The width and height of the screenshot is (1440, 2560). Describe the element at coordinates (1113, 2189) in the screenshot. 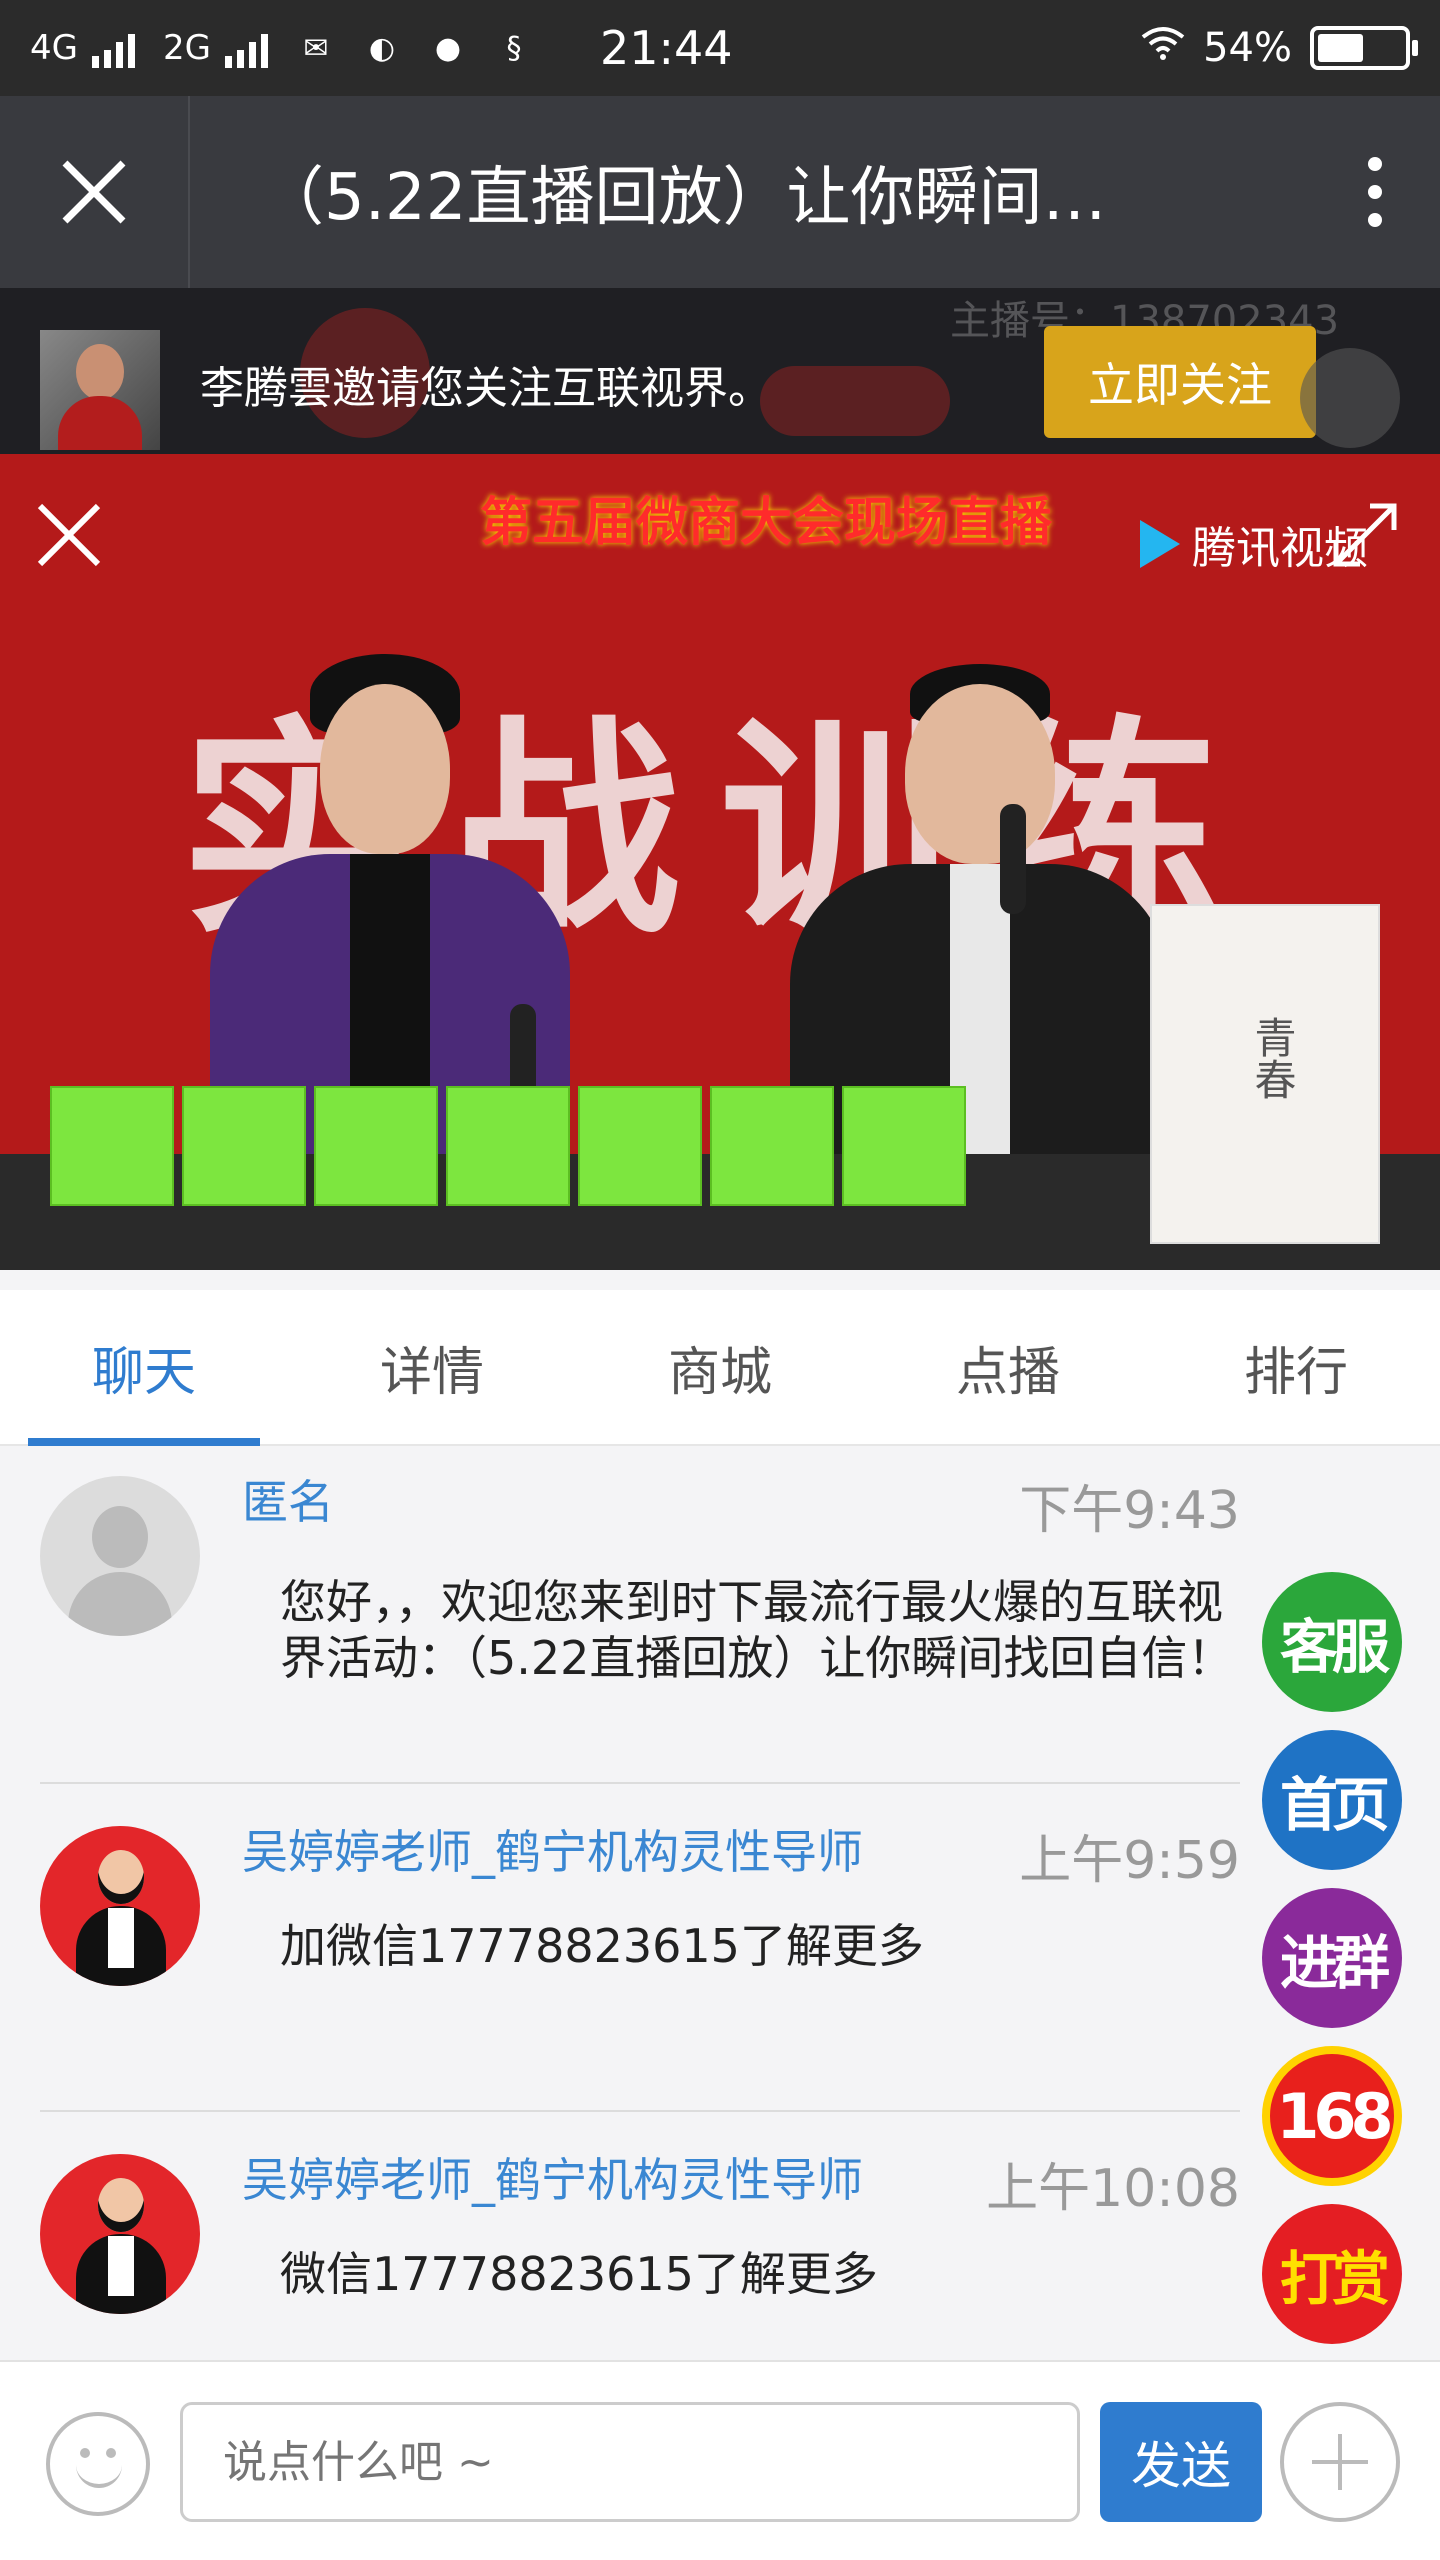

I see `message-time: 上午10:08` at that location.